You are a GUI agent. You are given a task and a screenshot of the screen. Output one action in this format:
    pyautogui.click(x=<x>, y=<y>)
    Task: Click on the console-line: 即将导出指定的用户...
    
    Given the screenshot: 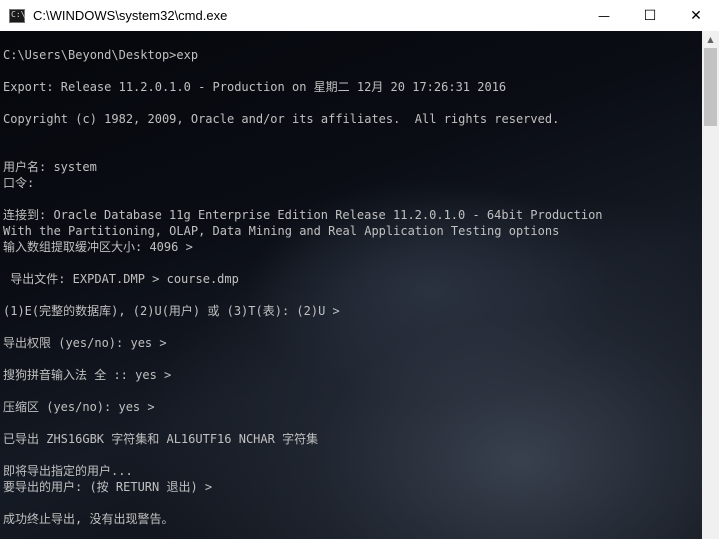 What is the action you would take?
    pyautogui.click(x=68, y=471)
    